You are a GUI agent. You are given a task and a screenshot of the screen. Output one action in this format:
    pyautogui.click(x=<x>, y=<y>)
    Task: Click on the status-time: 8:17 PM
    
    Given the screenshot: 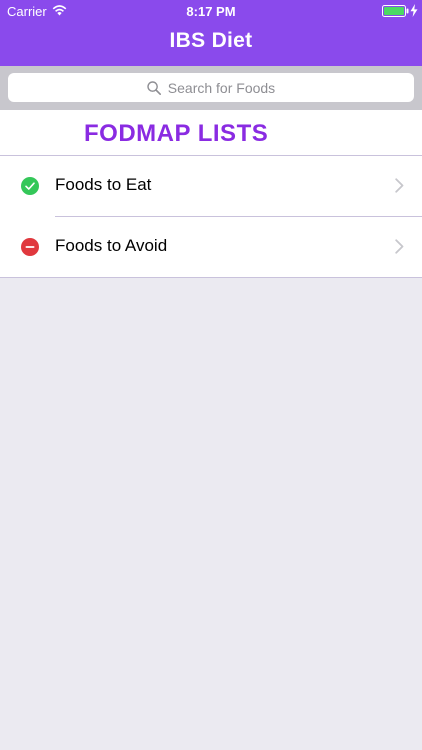 What is the action you would take?
    pyautogui.click(x=211, y=11)
    